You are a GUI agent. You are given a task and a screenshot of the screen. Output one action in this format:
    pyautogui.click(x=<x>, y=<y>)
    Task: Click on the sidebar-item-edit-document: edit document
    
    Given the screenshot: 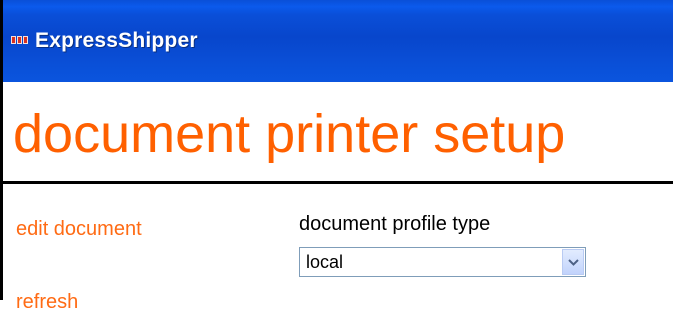 What is the action you would take?
    pyautogui.click(x=79, y=229)
    